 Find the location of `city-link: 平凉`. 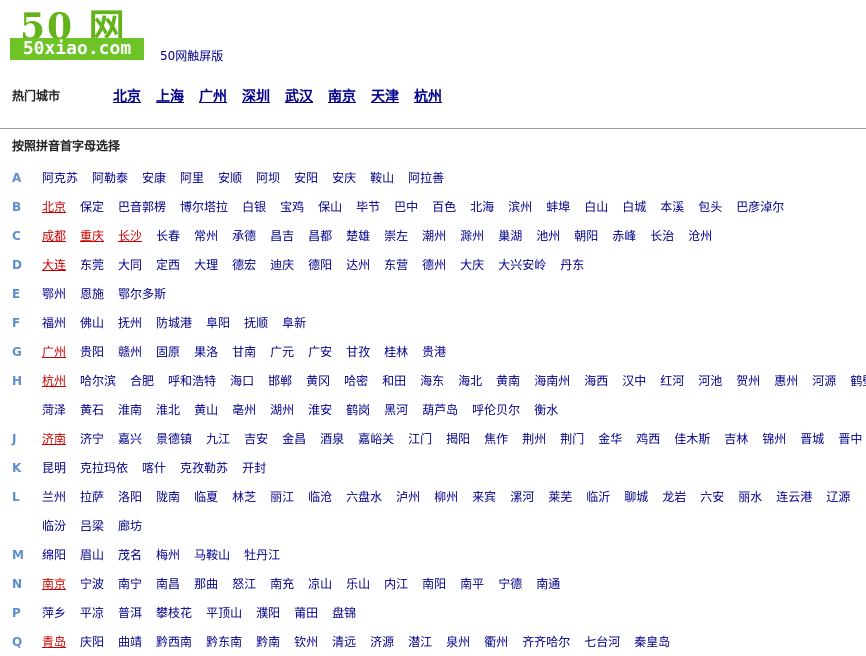

city-link: 平凉 is located at coordinates (92, 612).